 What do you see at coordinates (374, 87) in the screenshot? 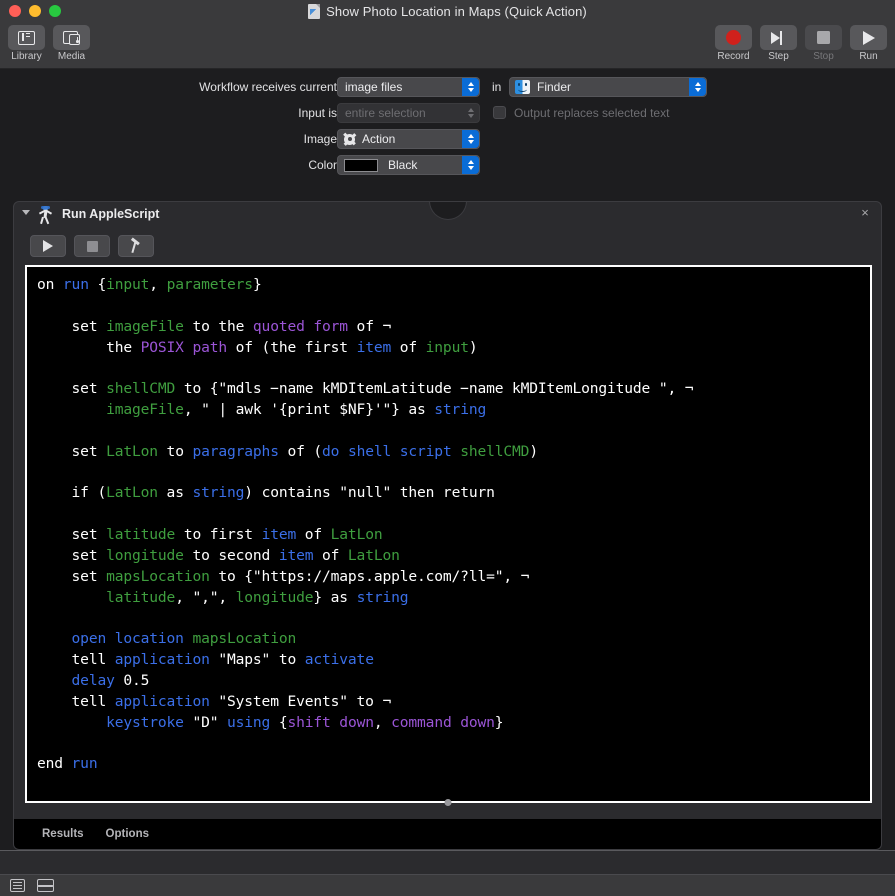
I see `workflow-receives-value: image files` at bounding box center [374, 87].